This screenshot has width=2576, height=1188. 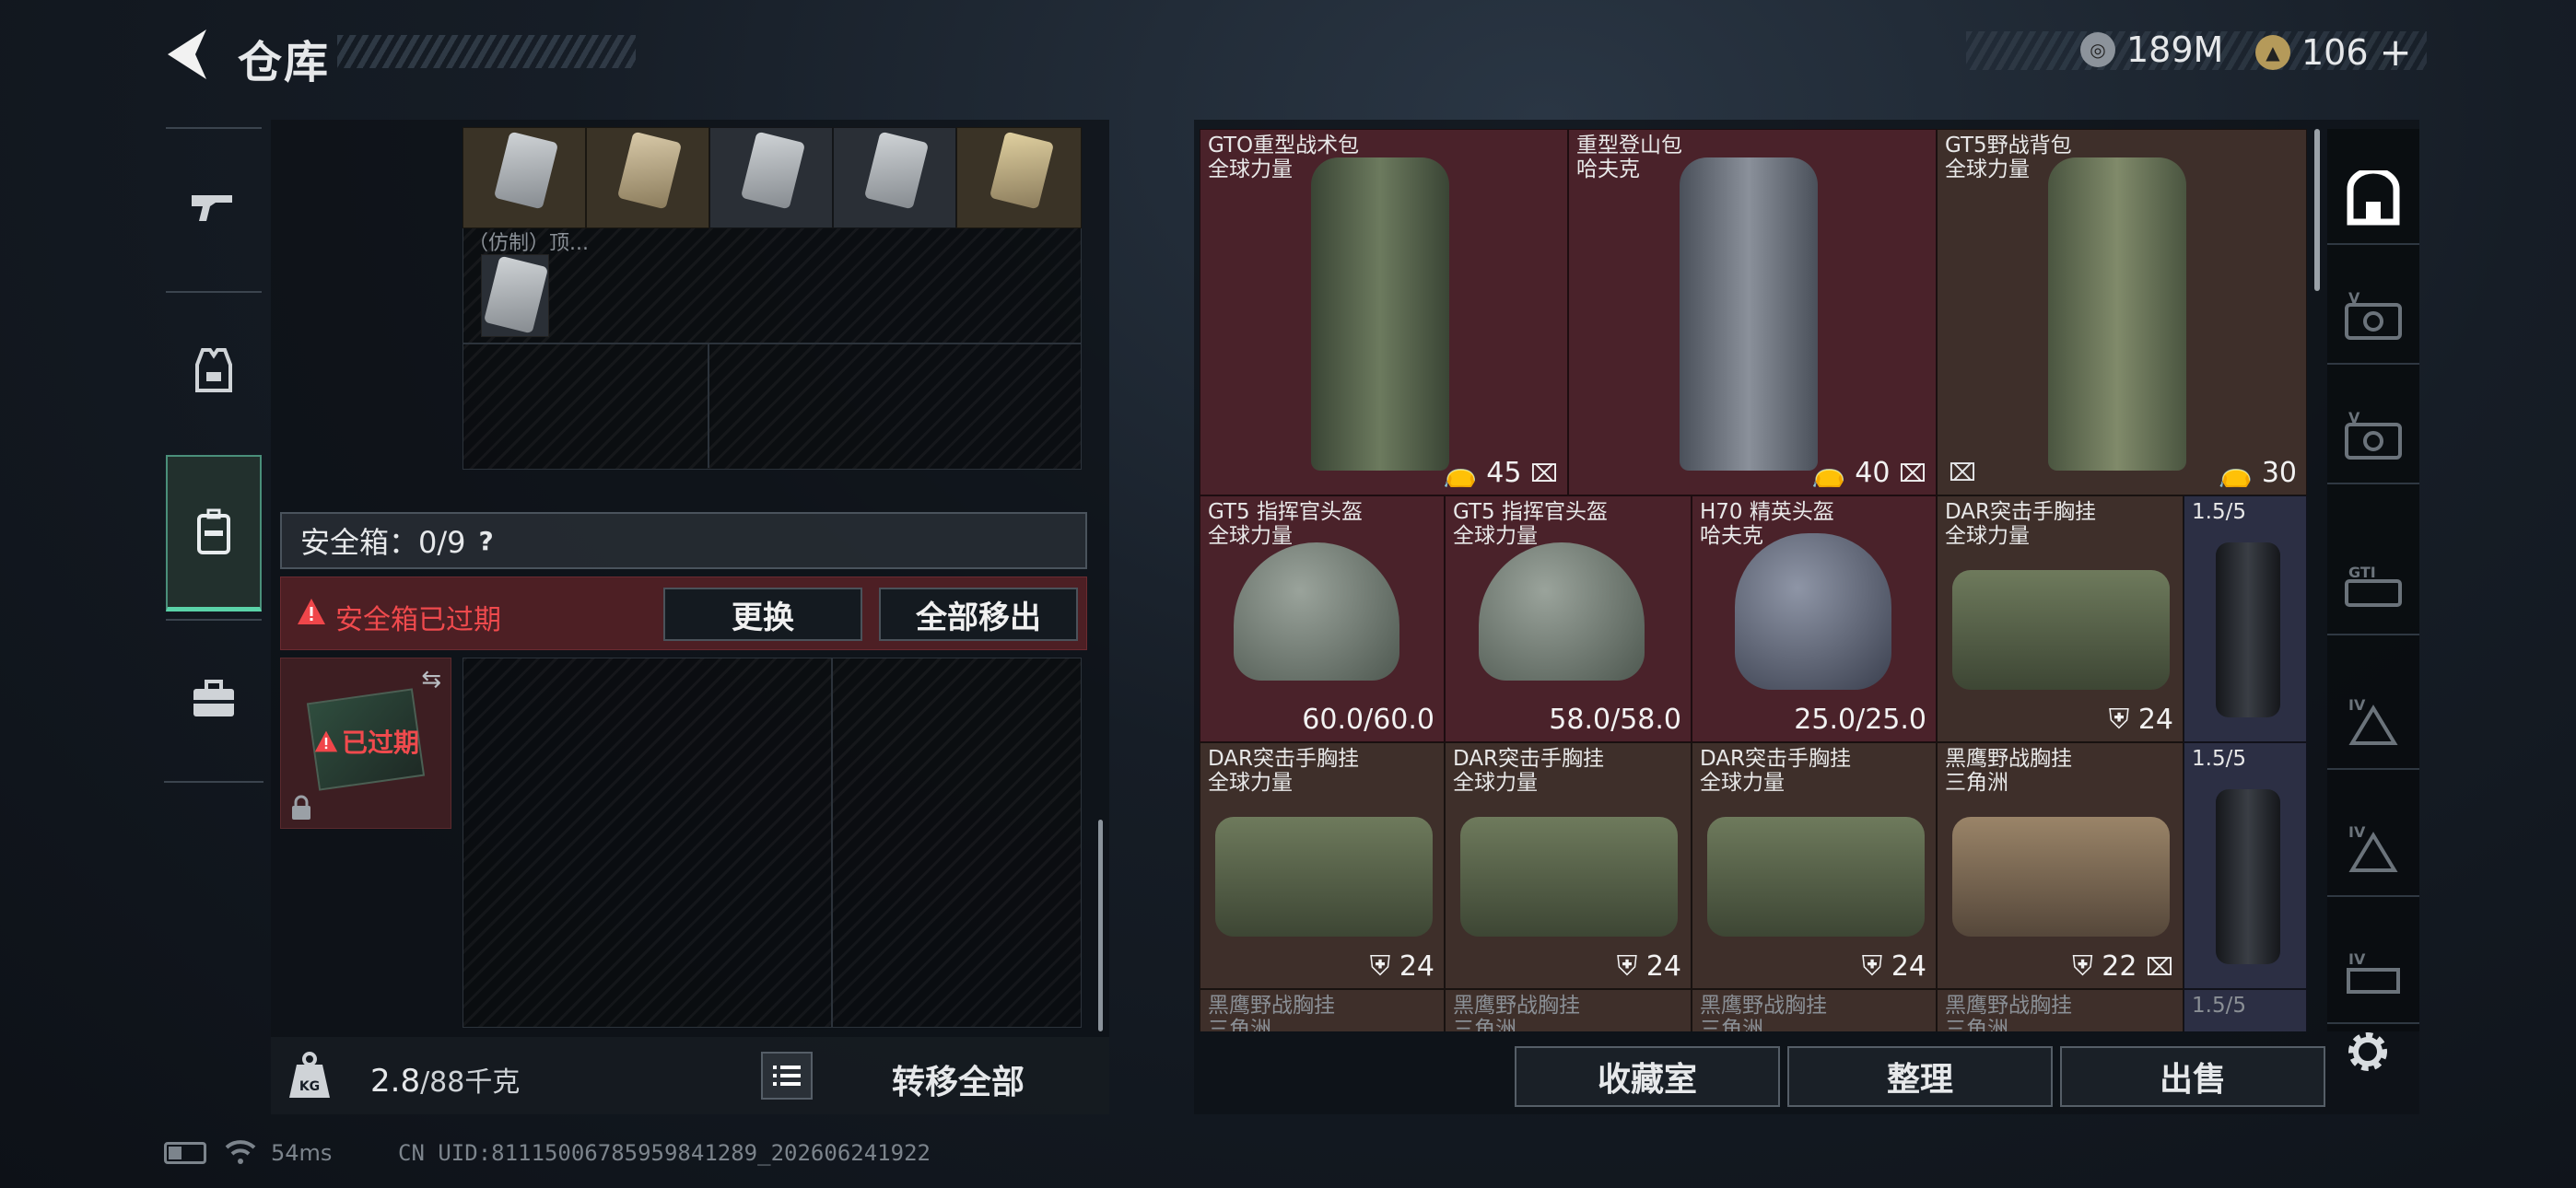 I want to click on weight-current: 2.8, so click(x=395, y=1081).